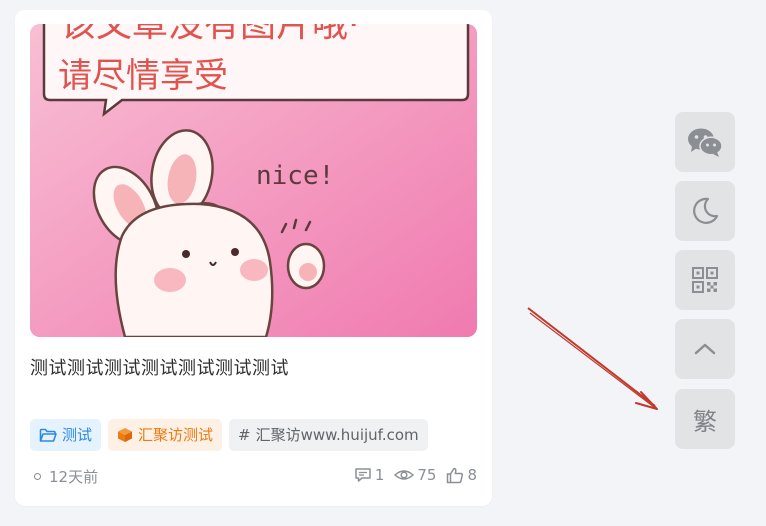 The width and height of the screenshot is (766, 526). I want to click on view-count: 75, so click(415, 475).